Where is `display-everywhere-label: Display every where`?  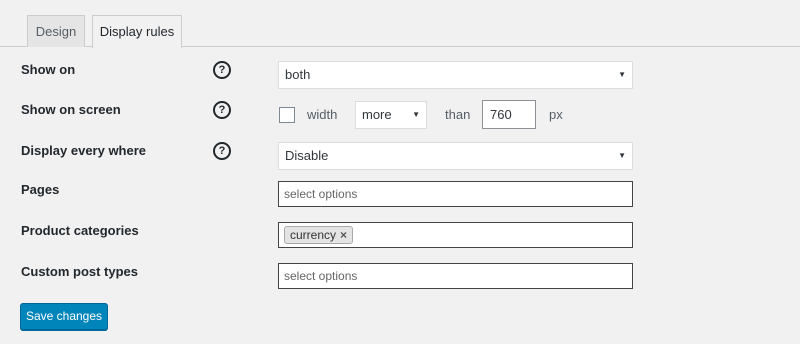 display-everywhere-label: Display every where is located at coordinates (84, 150).